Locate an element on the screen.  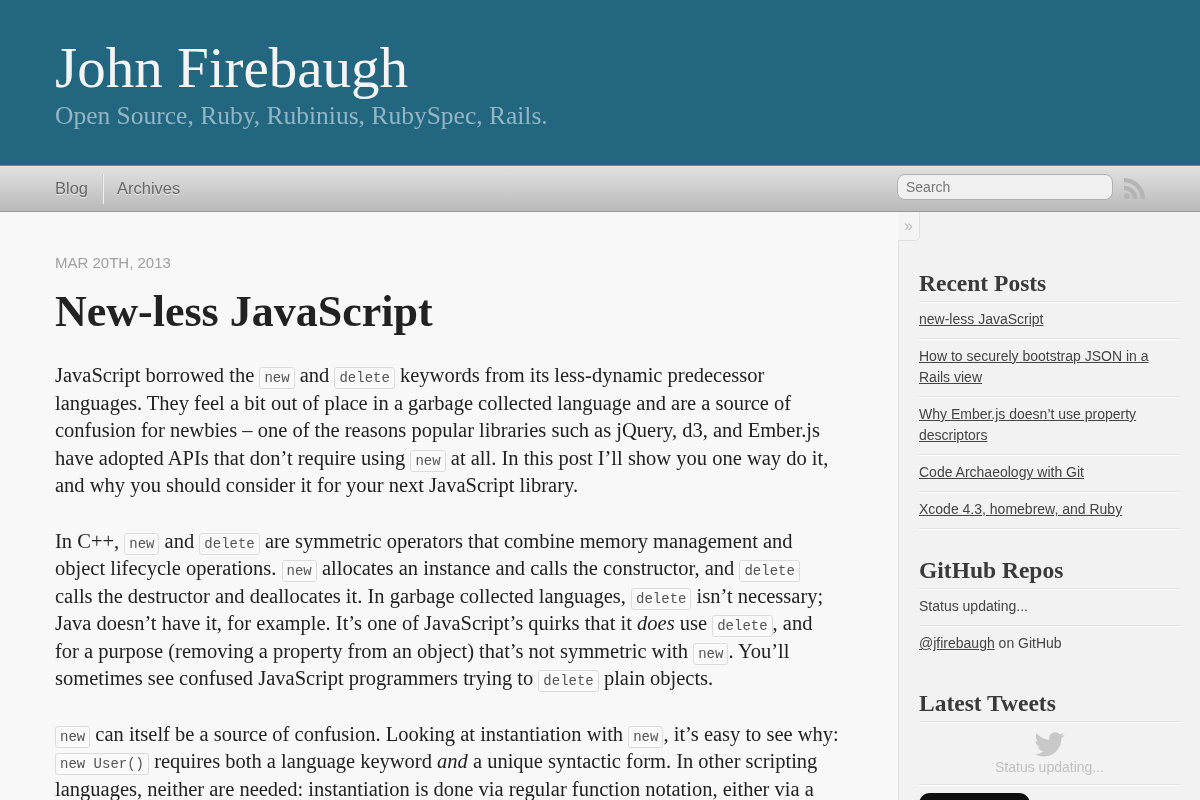
sidebar-heading: Recent Posts is located at coordinates (1049, 285).